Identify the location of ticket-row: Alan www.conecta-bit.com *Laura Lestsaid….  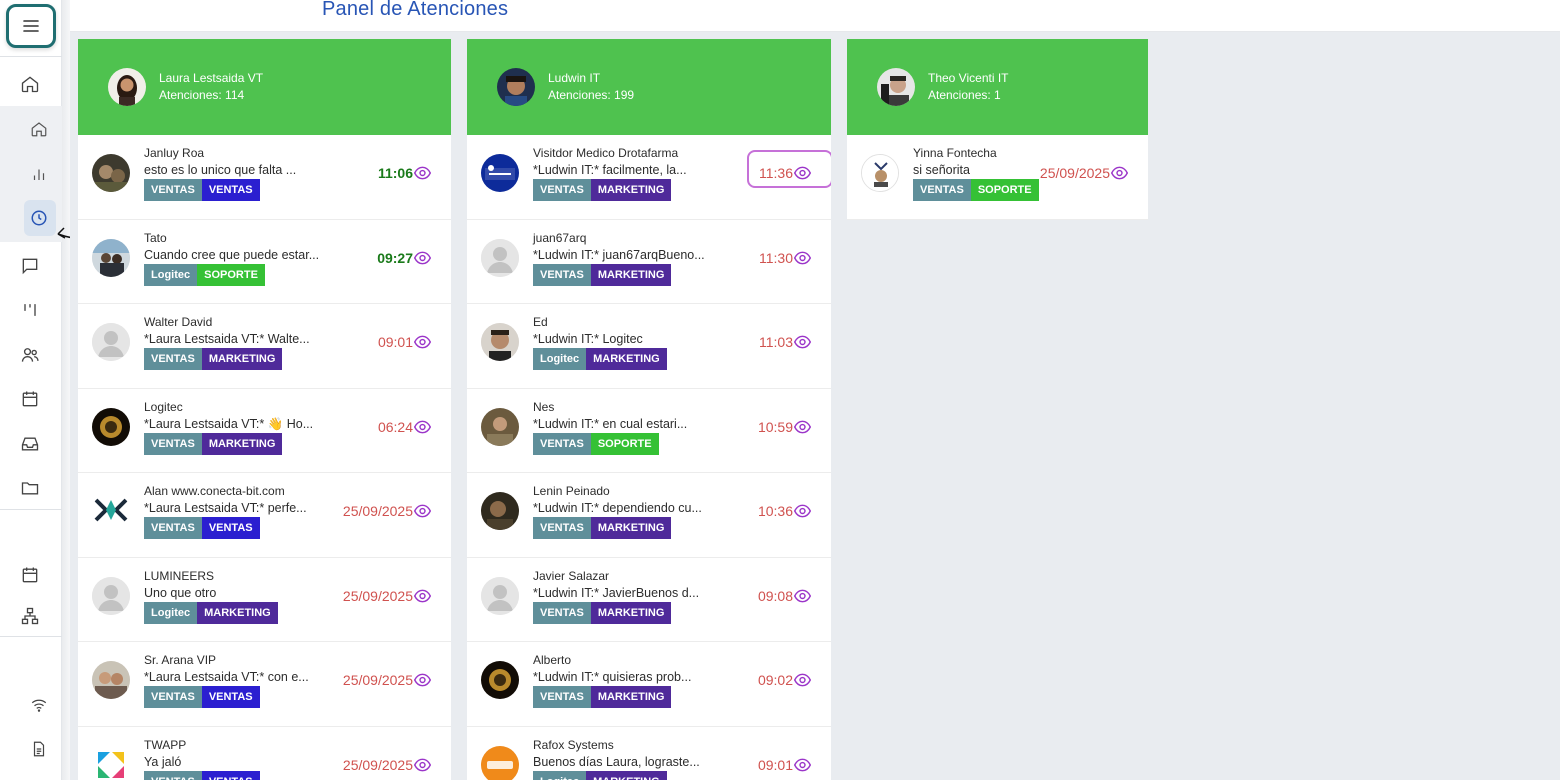
(264, 515).